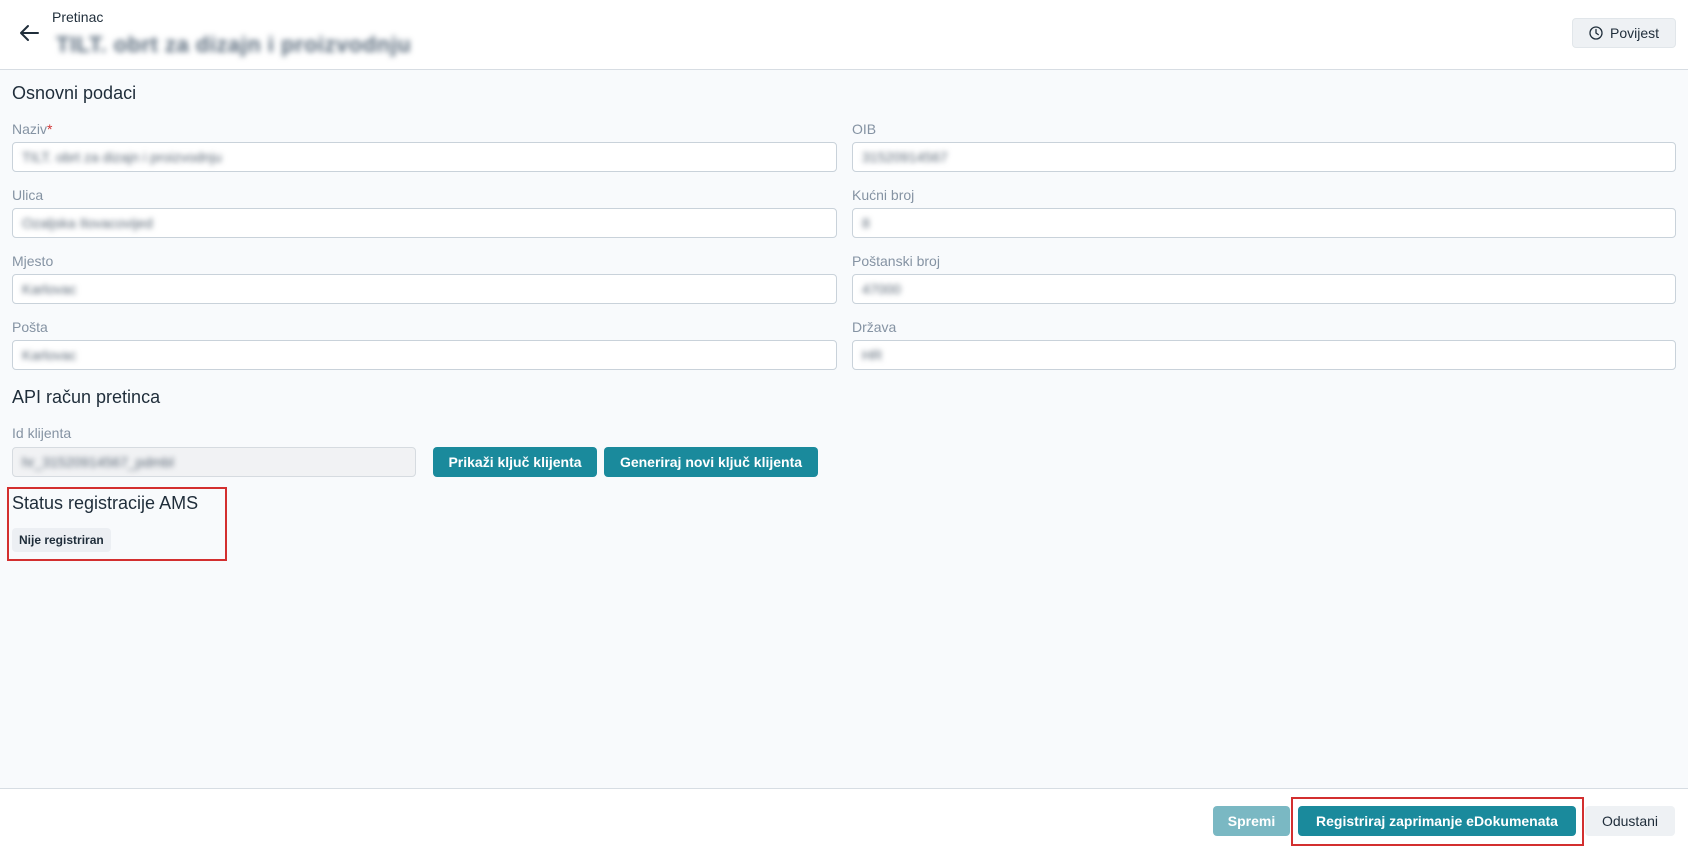 The height and width of the screenshot is (846, 1688). I want to click on posta-value: Karlovac, so click(49, 355).